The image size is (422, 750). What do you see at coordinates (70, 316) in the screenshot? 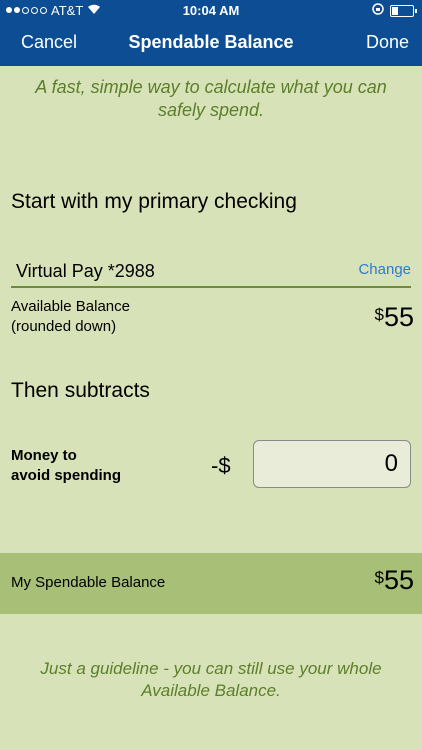
I see `available-balance-label: Available Balance (rounded down)` at bounding box center [70, 316].